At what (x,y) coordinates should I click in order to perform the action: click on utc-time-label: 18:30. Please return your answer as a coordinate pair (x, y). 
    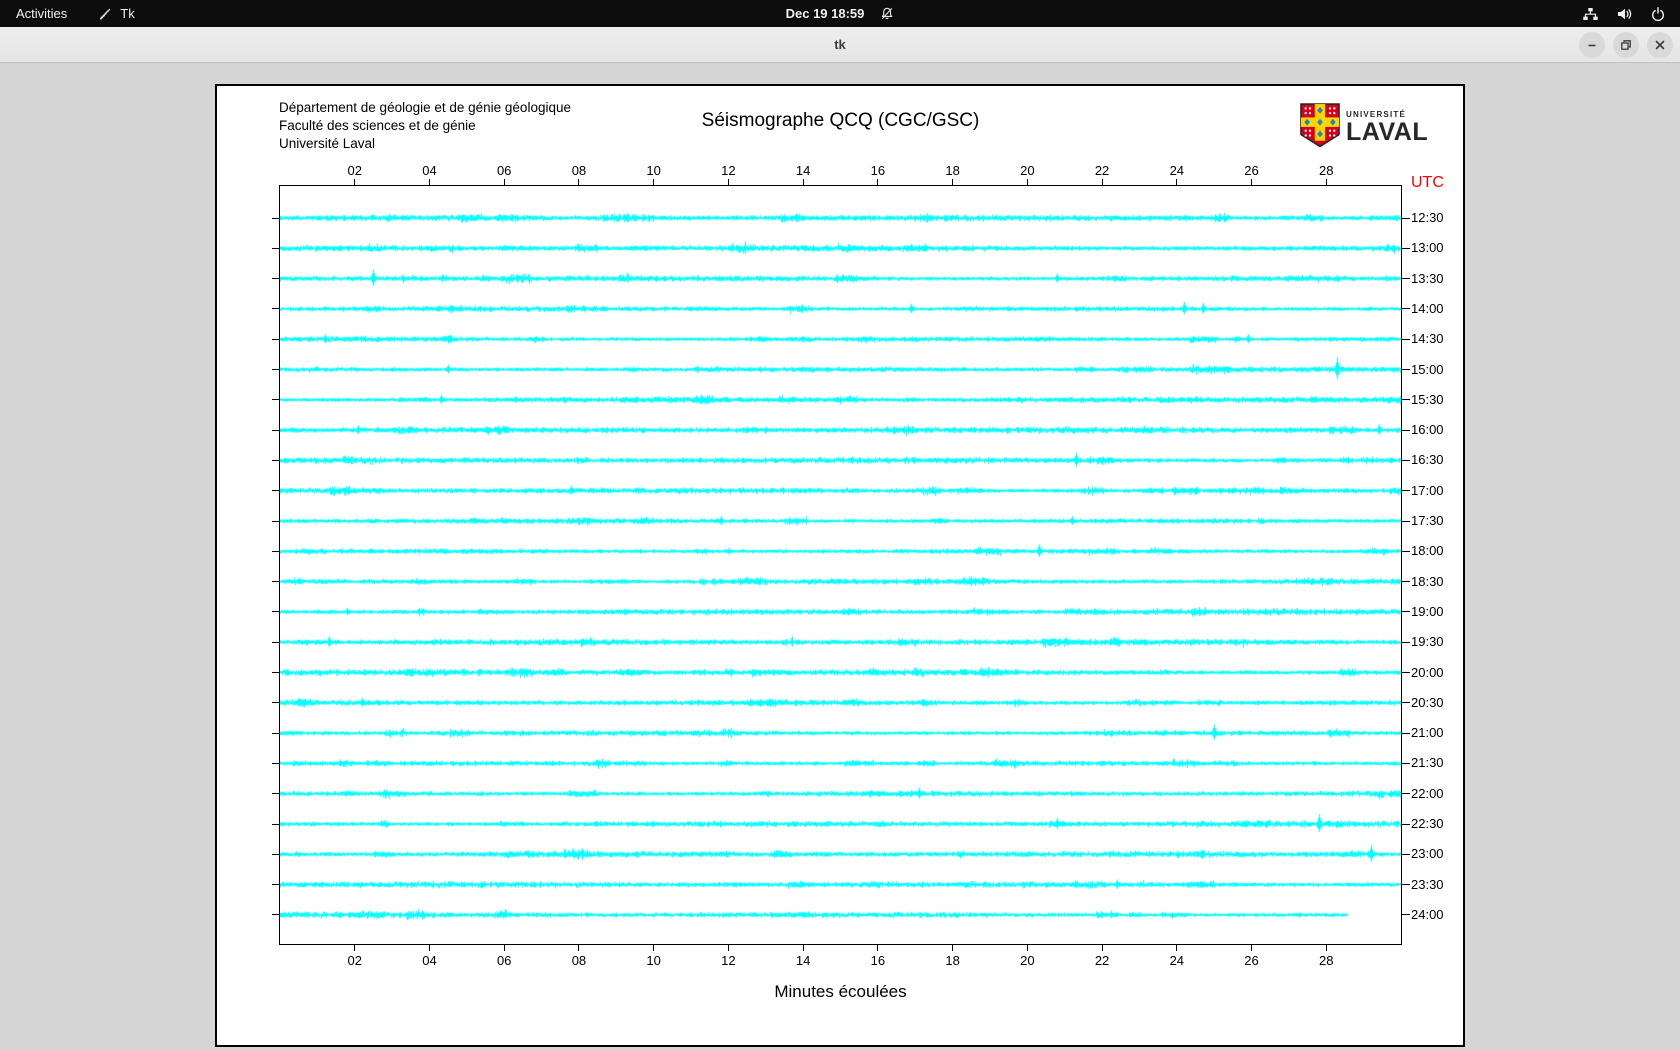
    Looking at the image, I should click on (1427, 581).